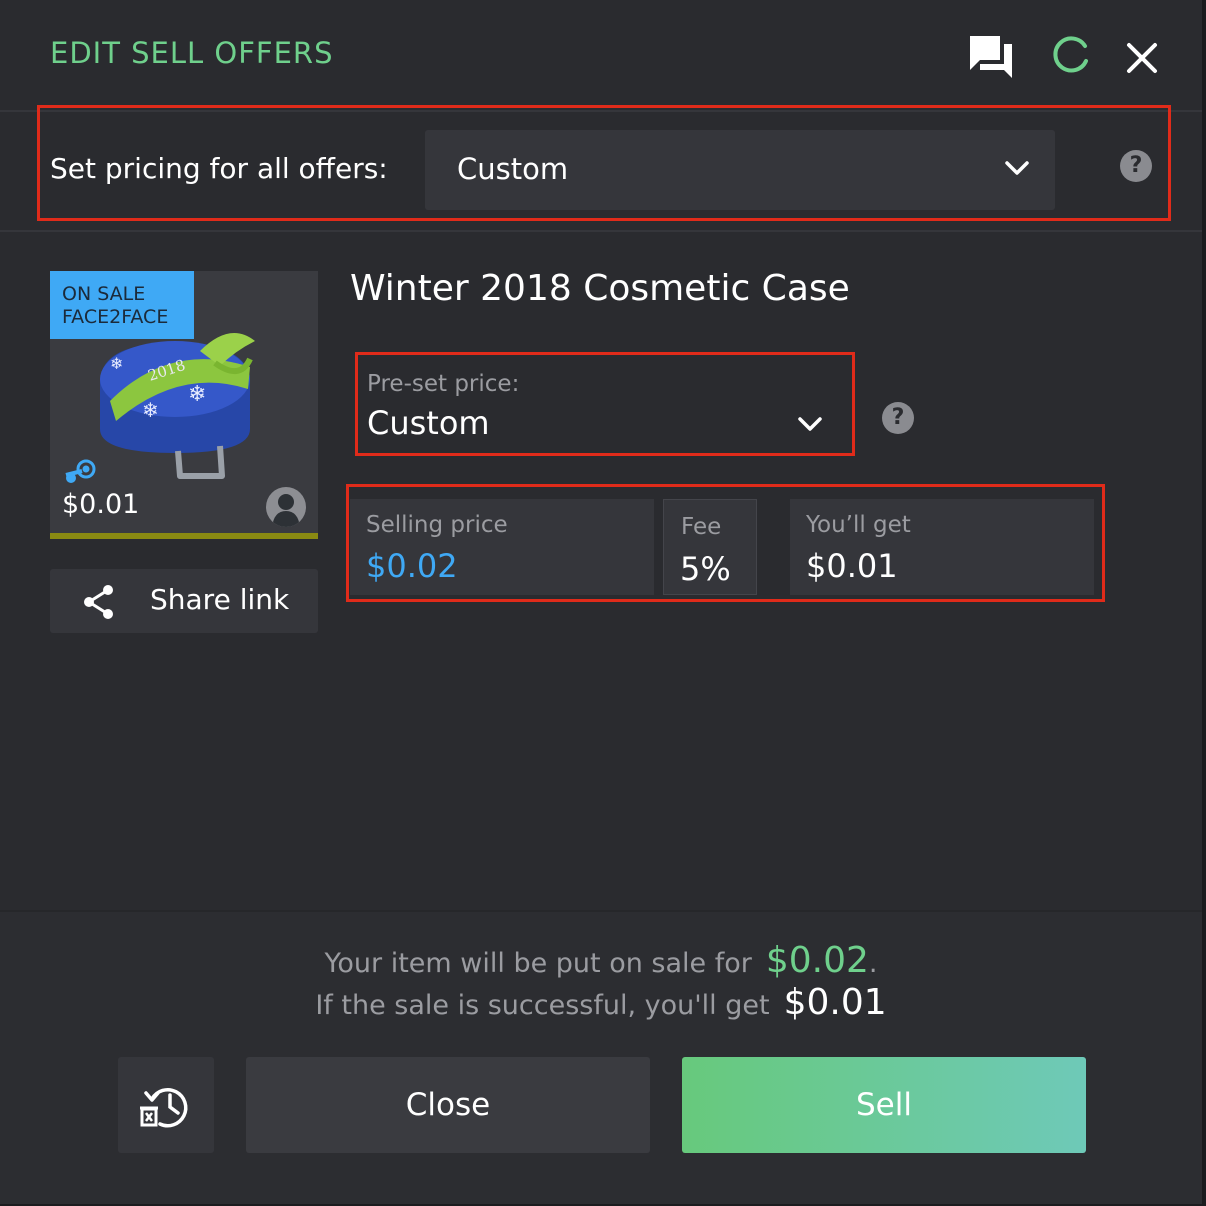  Describe the element at coordinates (164, 1108) in the screenshot. I see `history-delete-icon` at that location.